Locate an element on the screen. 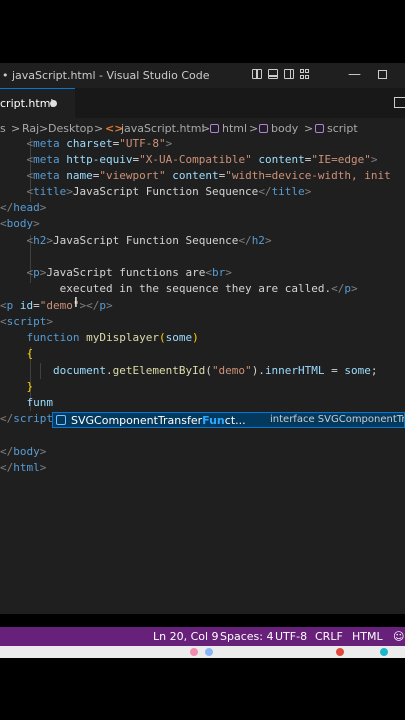  code-line: </head> is located at coordinates (23, 207).